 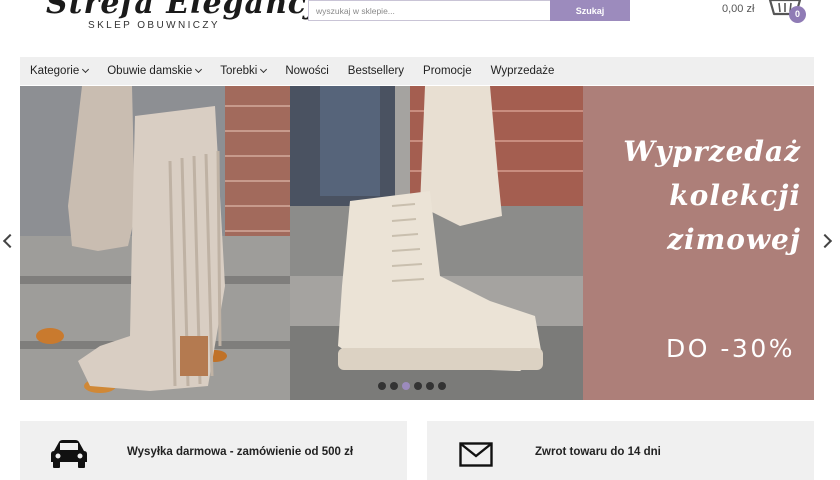 What do you see at coordinates (240, 452) in the screenshot?
I see `feature-text: Wysyłka darmowa - zamówienie od 500 zł` at bounding box center [240, 452].